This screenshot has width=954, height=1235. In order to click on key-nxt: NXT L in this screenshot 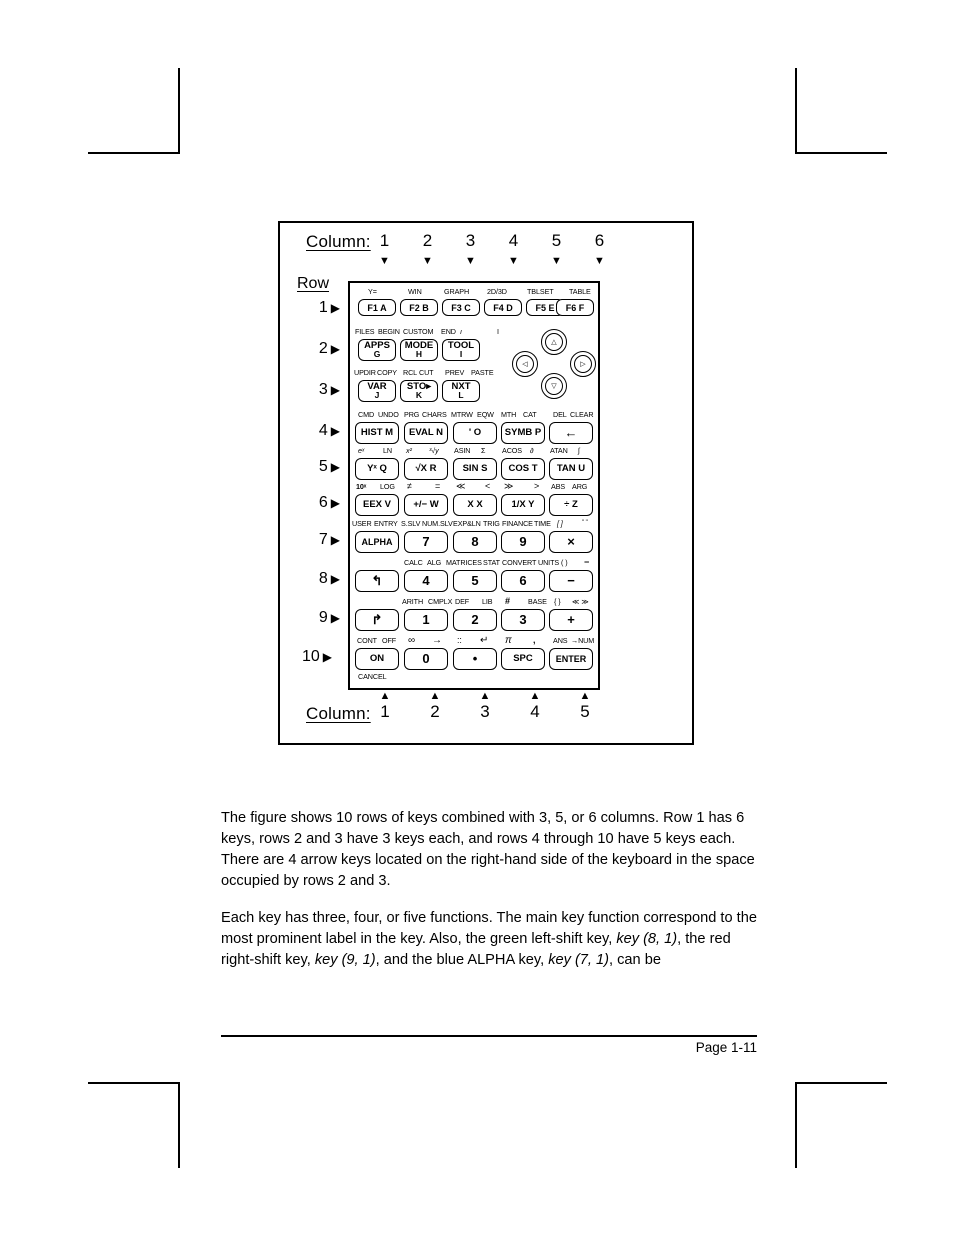, I will do `click(461, 391)`.